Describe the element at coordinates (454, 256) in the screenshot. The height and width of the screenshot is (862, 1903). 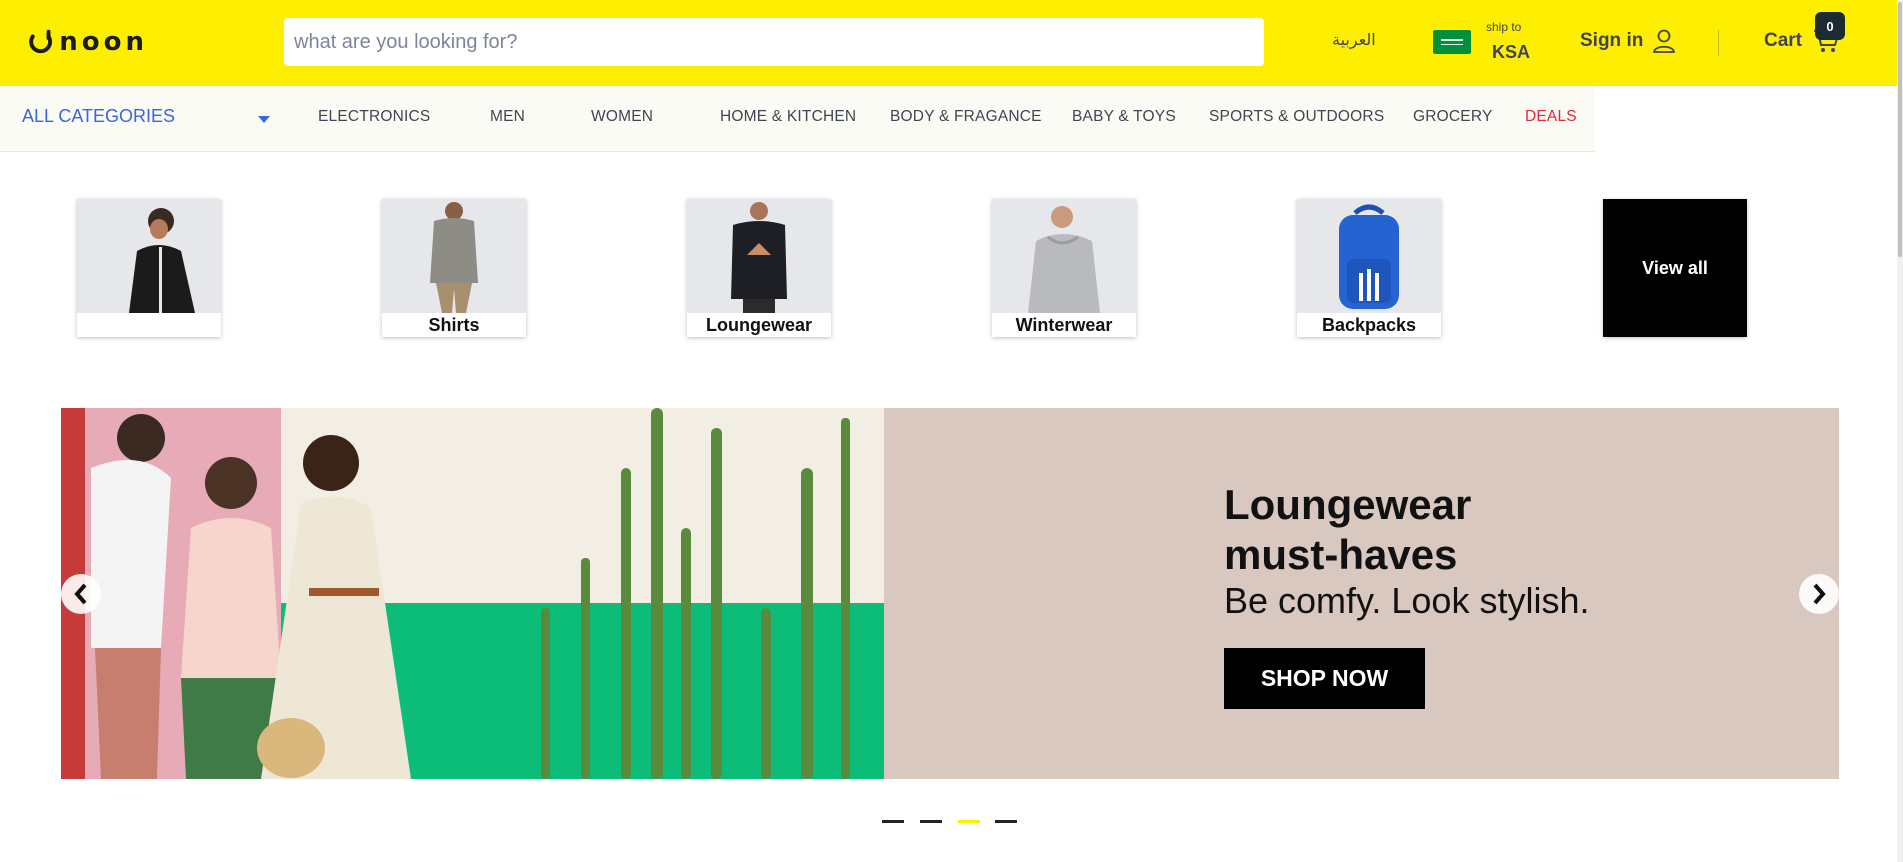
I see `shirt-model-image` at that location.